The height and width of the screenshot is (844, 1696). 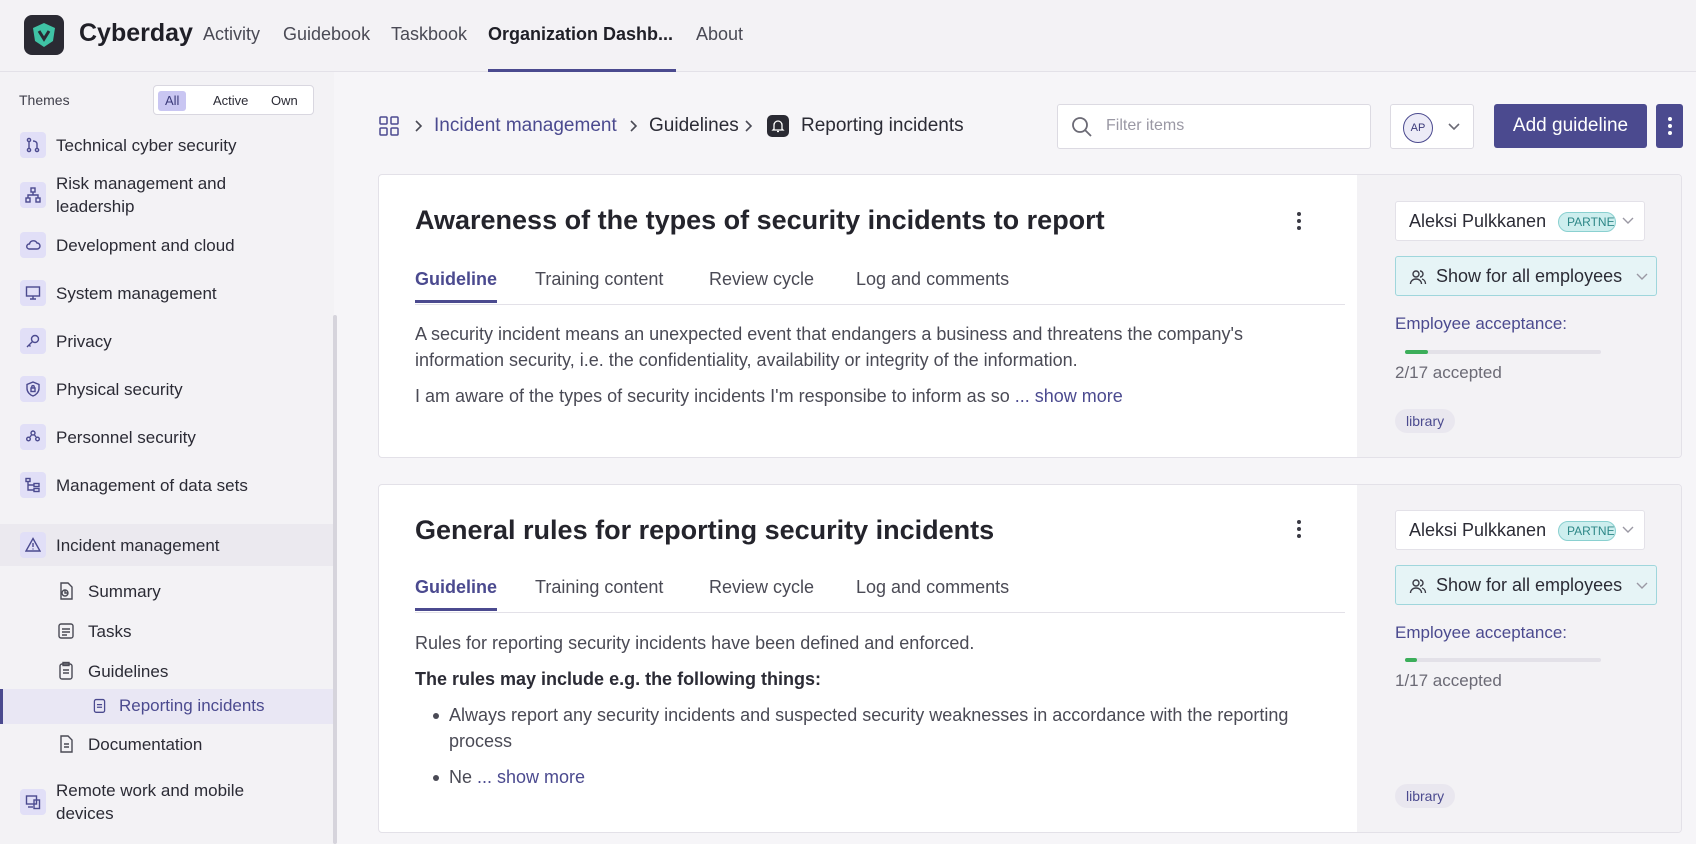 I want to click on employee-acceptance-label: Employee acceptance:, so click(x=1481, y=323).